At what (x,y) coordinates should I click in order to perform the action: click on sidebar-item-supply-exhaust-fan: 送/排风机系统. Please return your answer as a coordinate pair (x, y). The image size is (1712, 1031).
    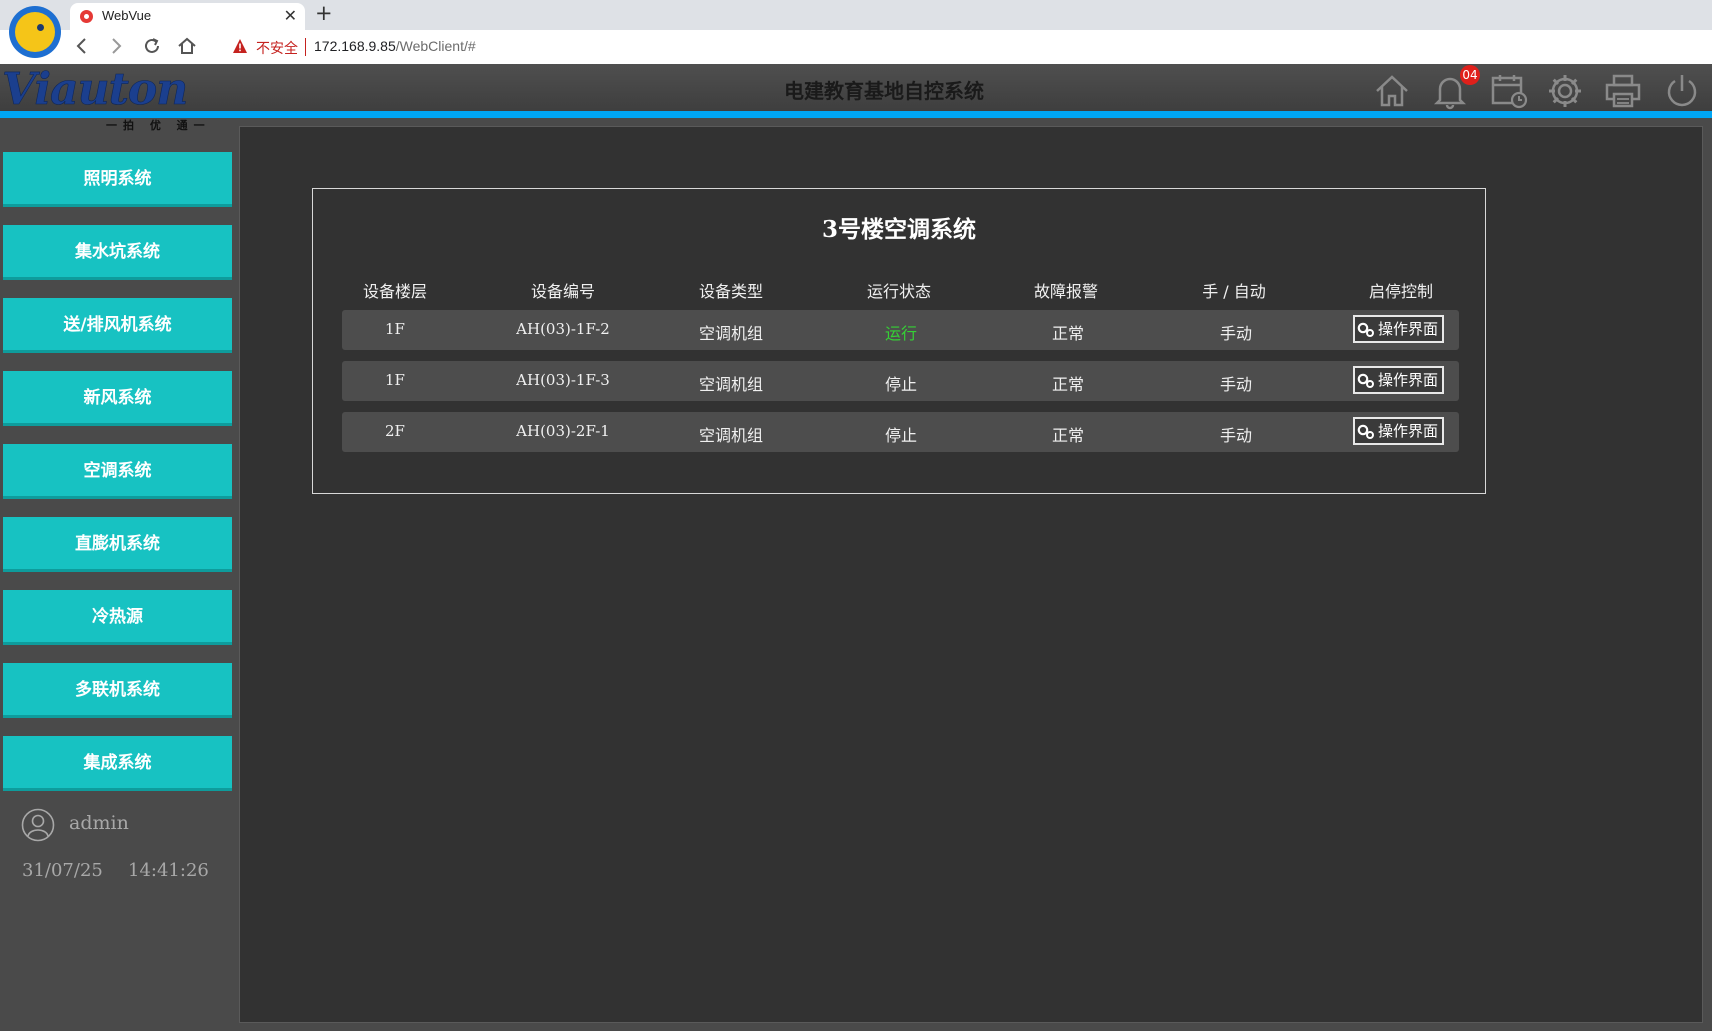
    Looking at the image, I should click on (117, 325).